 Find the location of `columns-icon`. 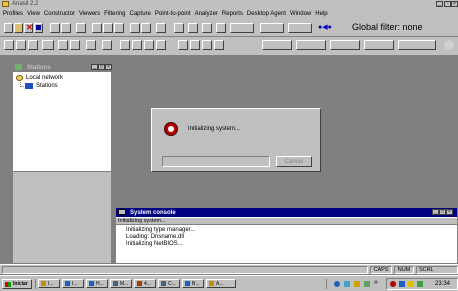

columns-icon is located at coordinates (107, 45).